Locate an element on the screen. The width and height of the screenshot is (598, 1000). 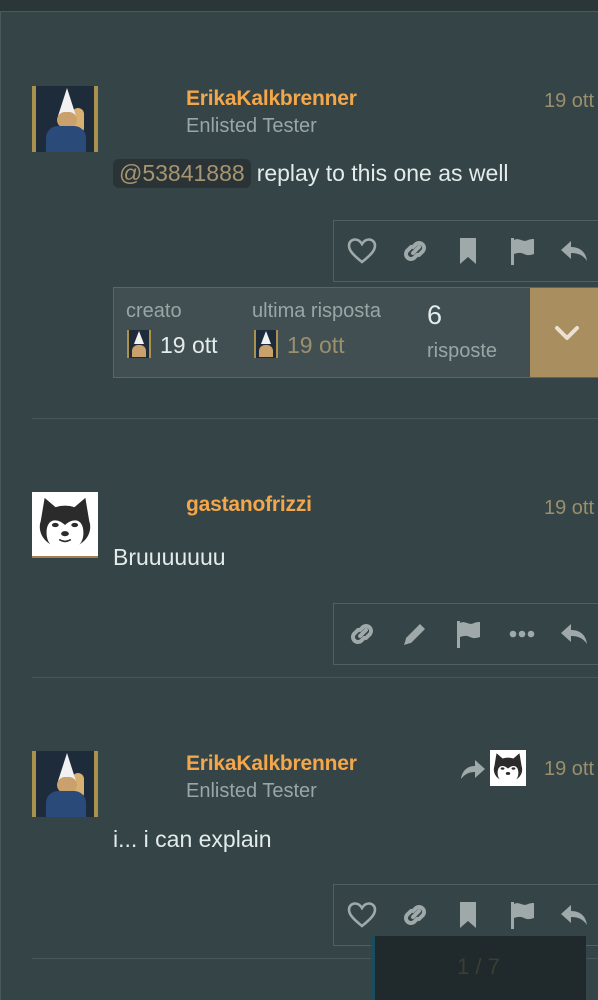
reply-to-avatar is located at coordinates (508, 768).